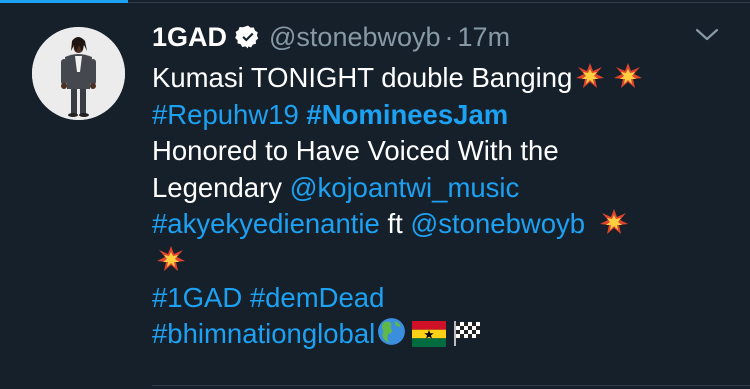  I want to click on tweet-line-1: Kumasi TONIGHT double Banging, so click(437, 78).